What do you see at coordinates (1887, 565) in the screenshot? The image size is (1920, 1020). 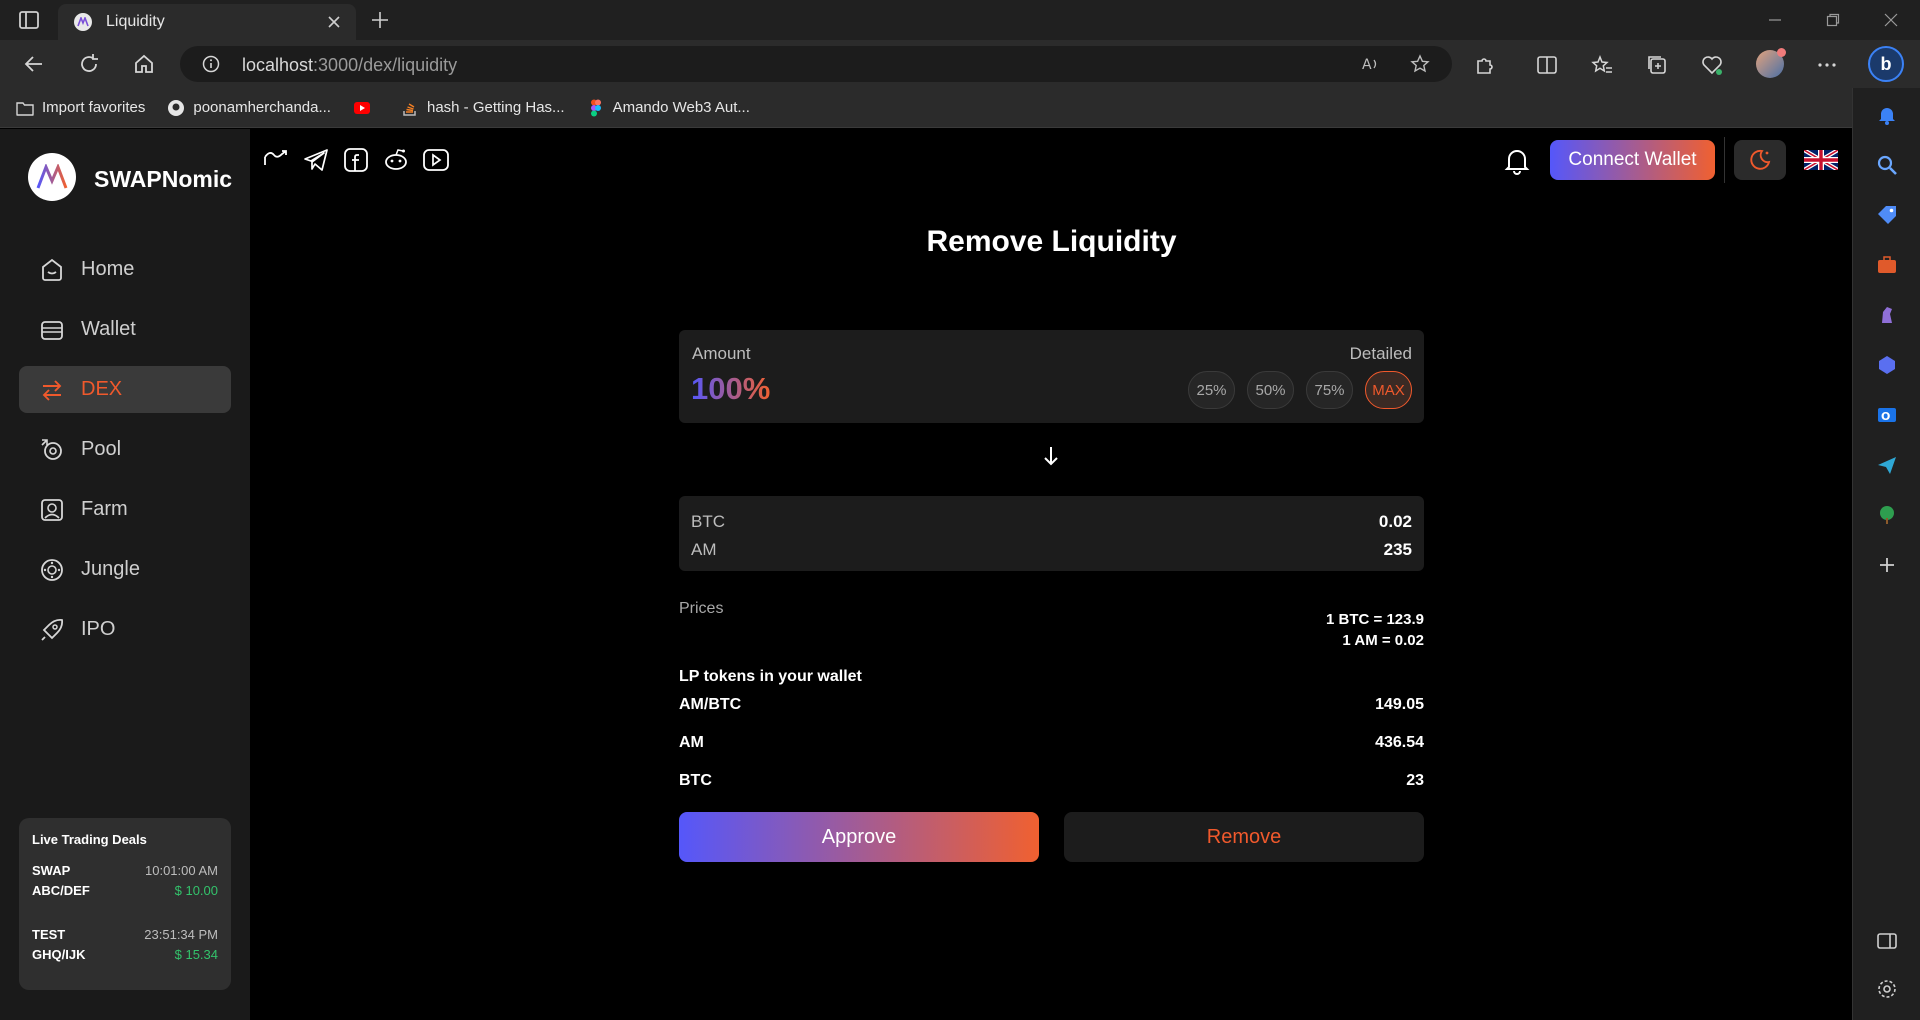 I see `add-sidebar-icon` at bounding box center [1887, 565].